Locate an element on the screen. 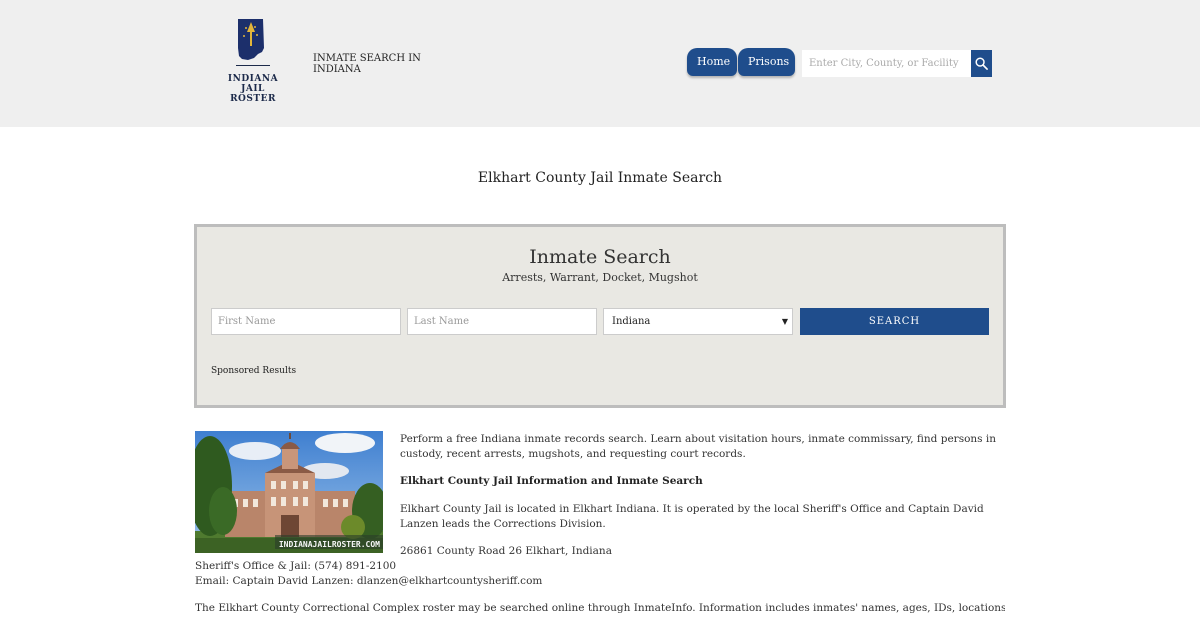  main-nav: Home Prisons is located at coordinates (741, 62).